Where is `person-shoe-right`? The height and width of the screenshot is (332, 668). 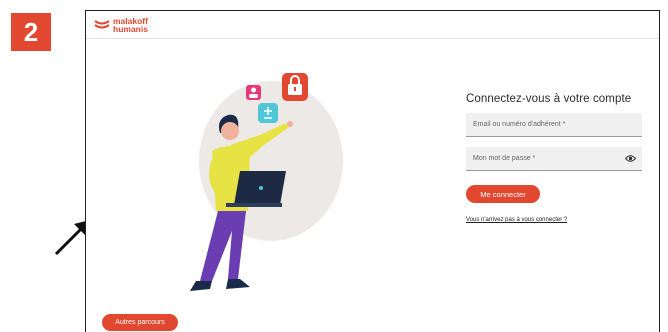
person-shoe-right is located at coordinates (238, 284).